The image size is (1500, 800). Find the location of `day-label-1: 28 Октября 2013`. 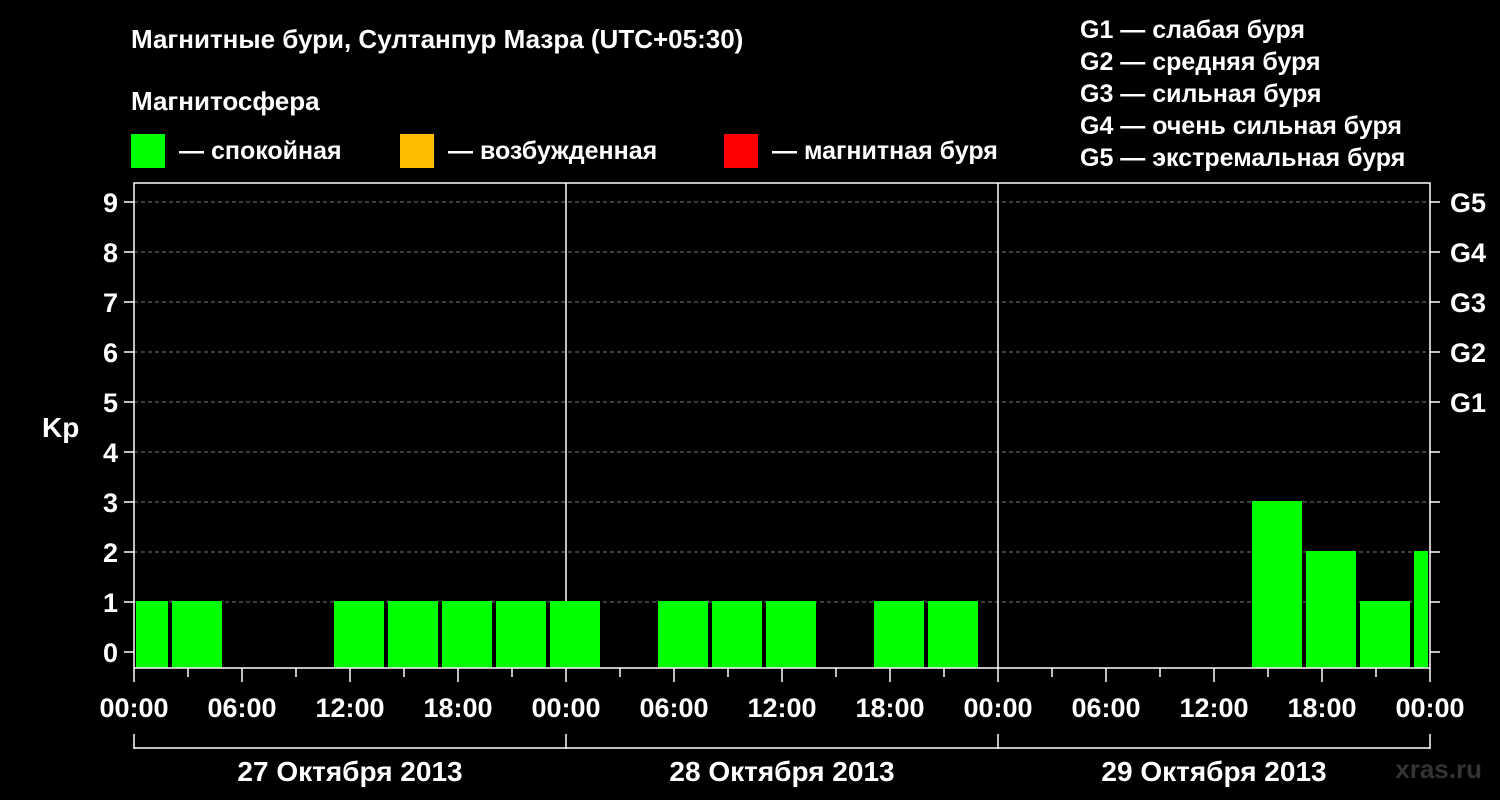

day-label-1: 28 Октября 2013 is located at coordinates (781, 771).